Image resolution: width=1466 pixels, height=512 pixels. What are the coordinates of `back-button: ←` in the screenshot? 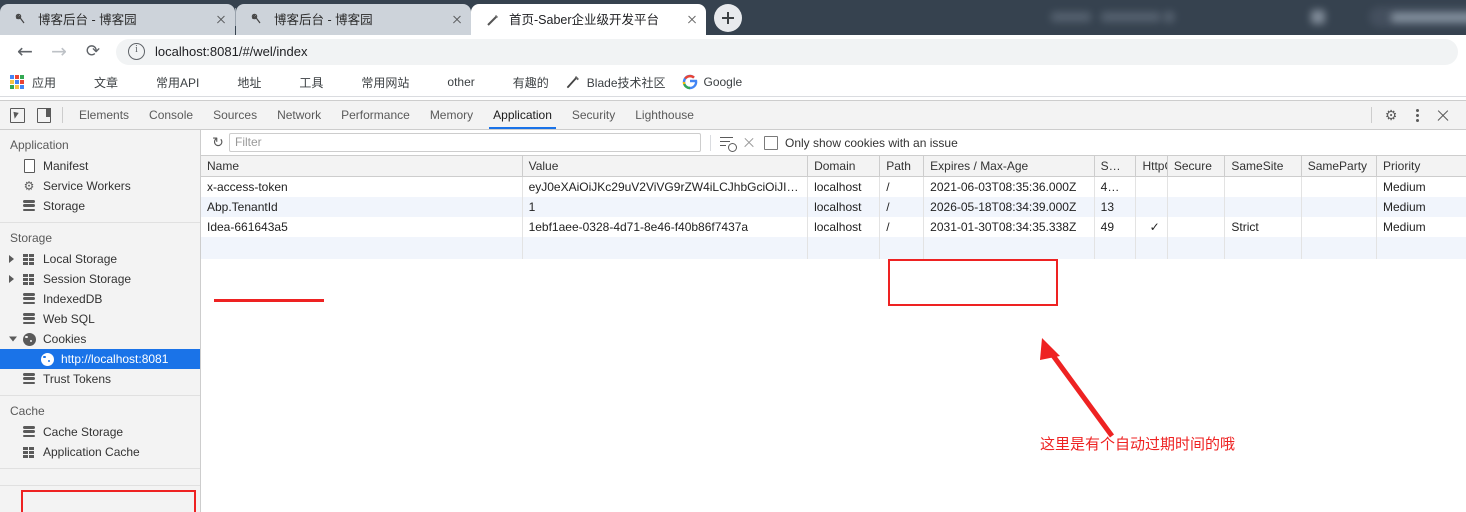 It's located at (25, 52).